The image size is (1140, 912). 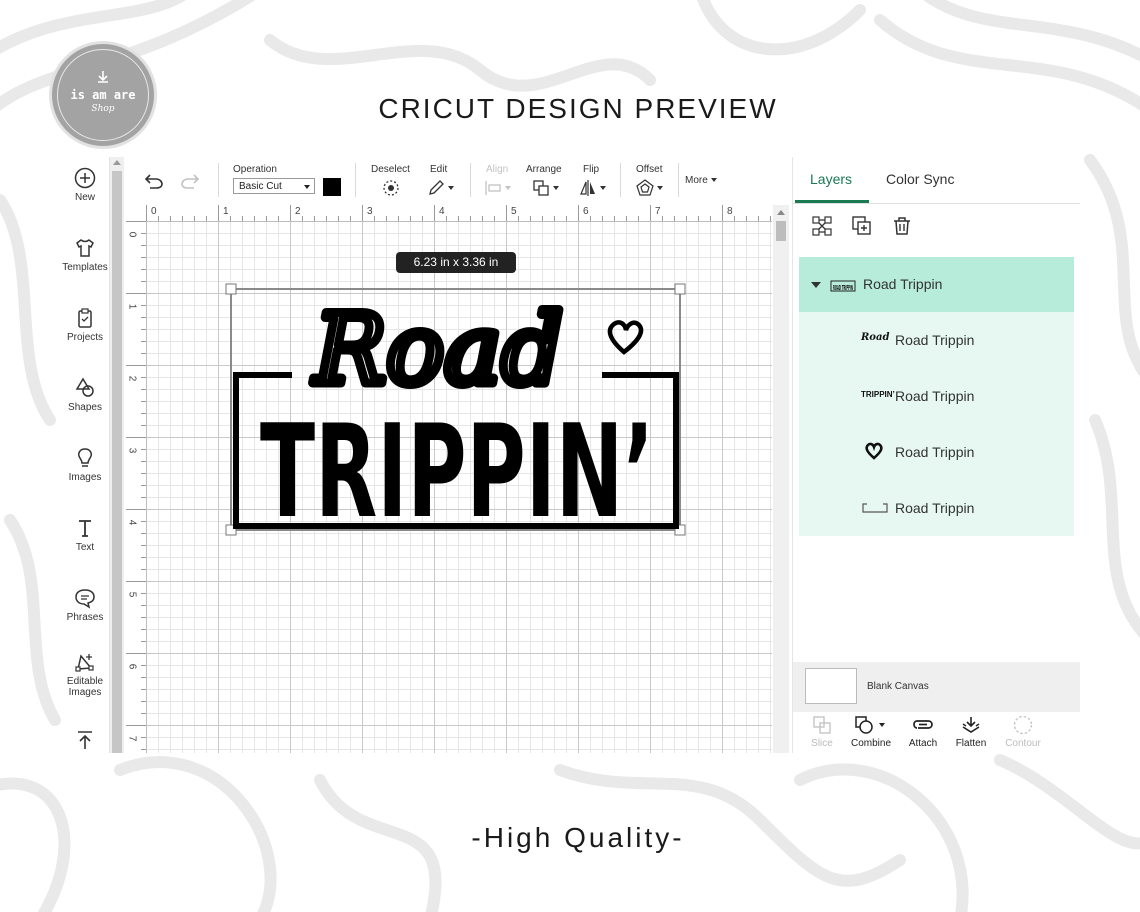 I want to click on templates-button: Templates, so click(x=85, y=255).